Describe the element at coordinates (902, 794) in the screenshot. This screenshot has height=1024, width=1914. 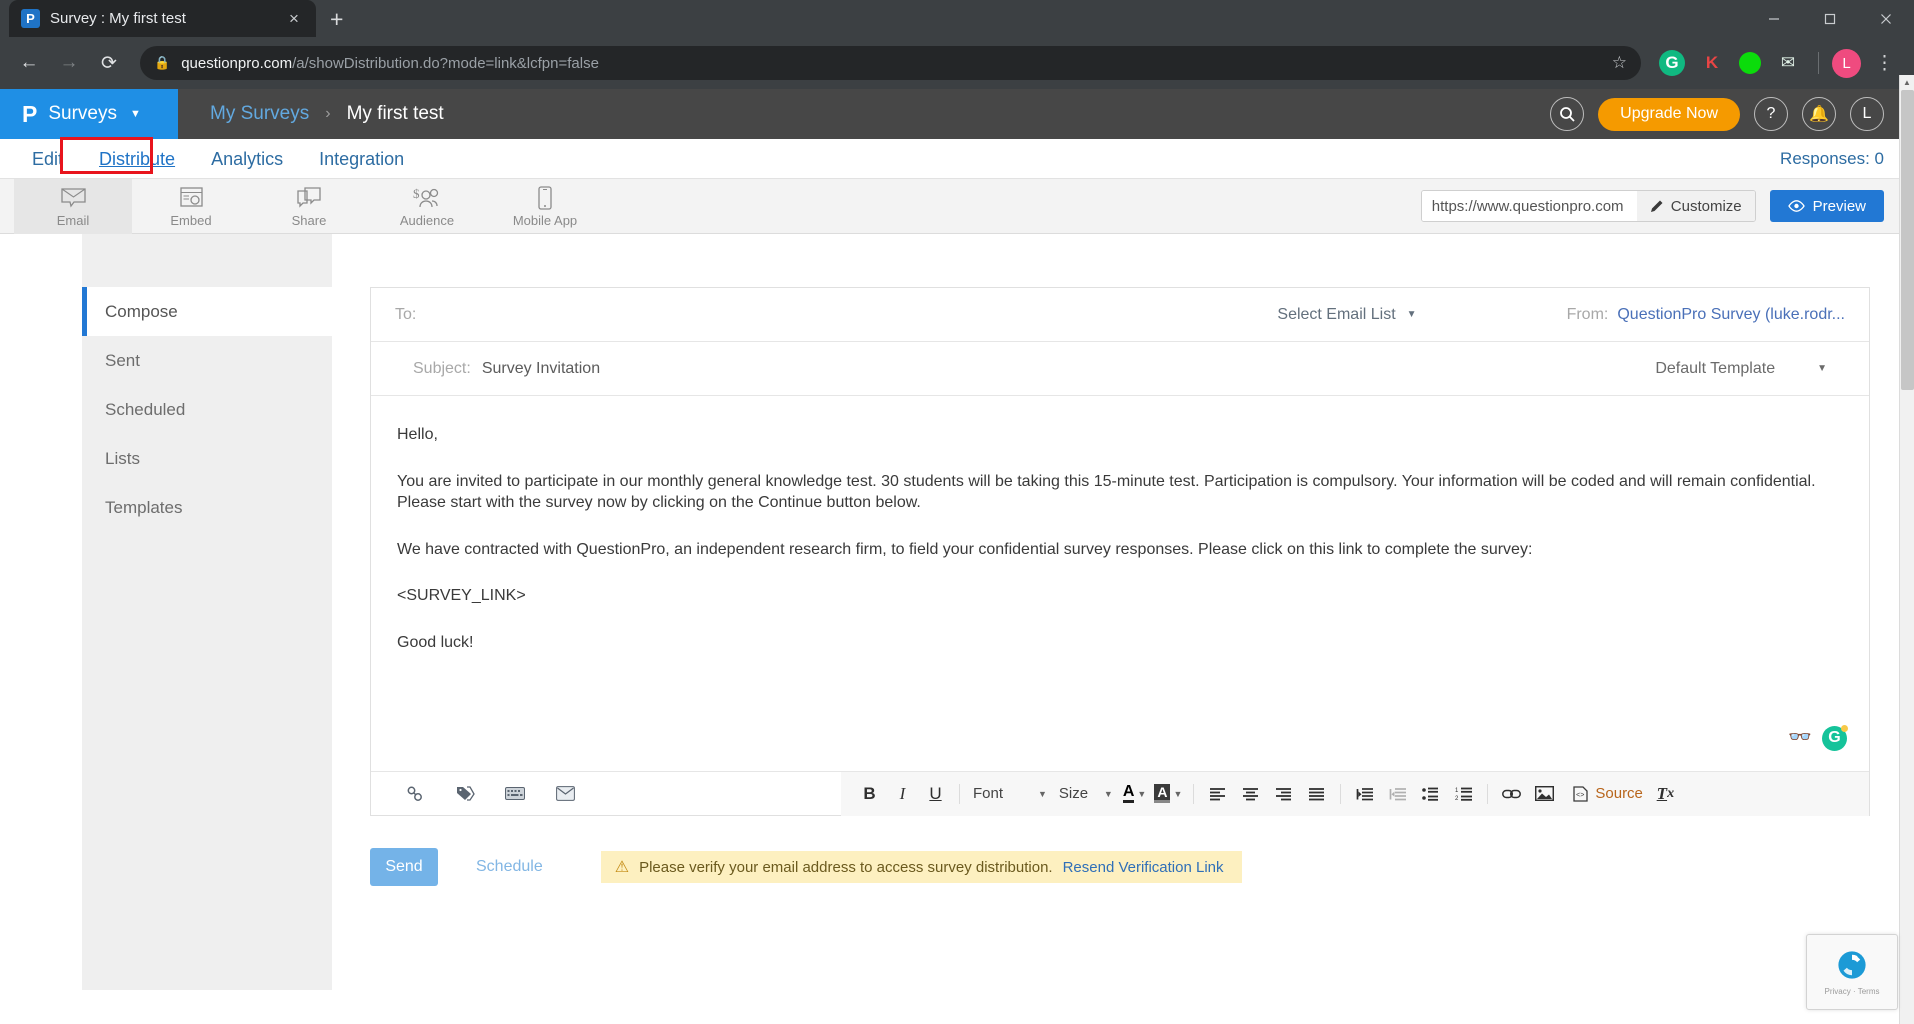
I see `italic-button: I` at that location.